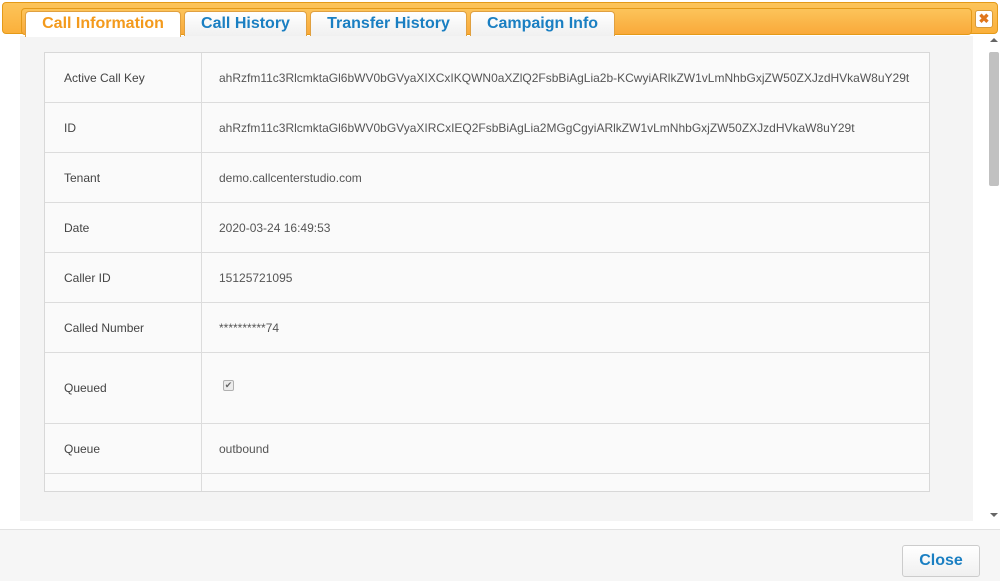 The width and height of the screenshot is (1000, 581). What do you see at coordinates (123, 177) in the screenshot?
I see `row-label: Tenant` at bounding box center [123, 177].